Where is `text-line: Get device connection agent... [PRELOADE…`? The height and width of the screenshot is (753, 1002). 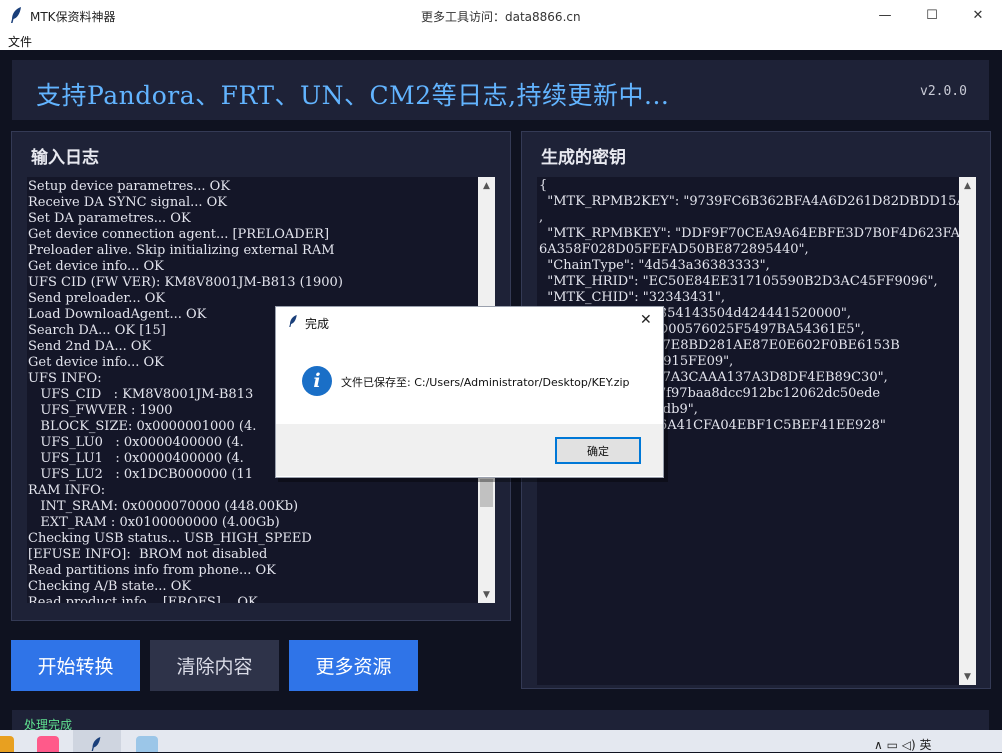 text-line: Get device connection agent... [PRELOADE… is located at coordinates (179, 234).